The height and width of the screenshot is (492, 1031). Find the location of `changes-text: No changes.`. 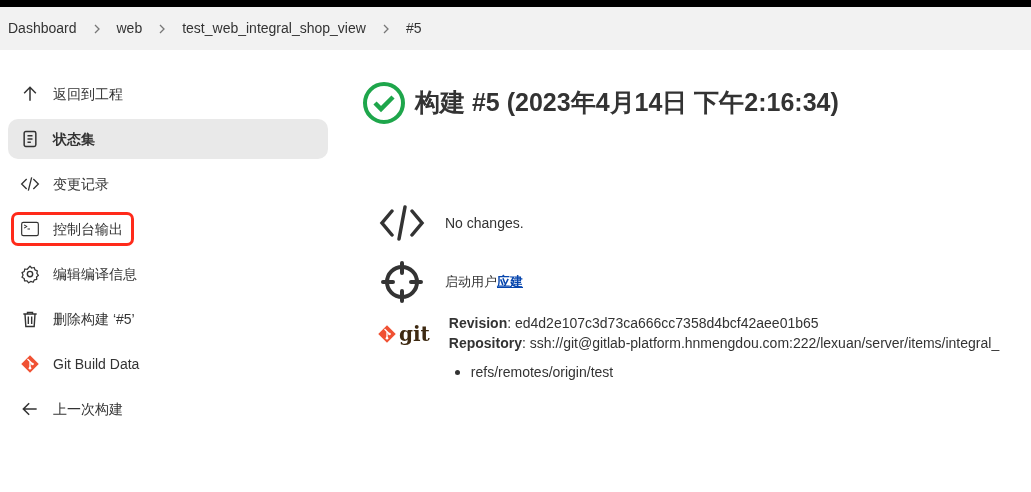

changes-text: No changes. is located at coordinates (484, 223).